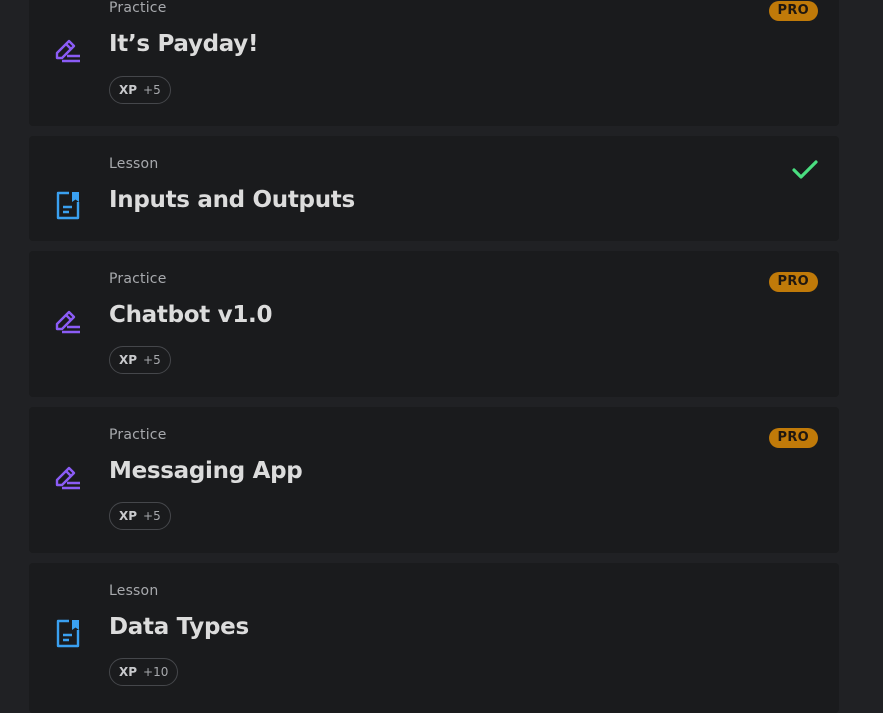  Describe the element at coordinates (184, 44) in the screenshot. I see `item-title: It’s Payday!` at that location.